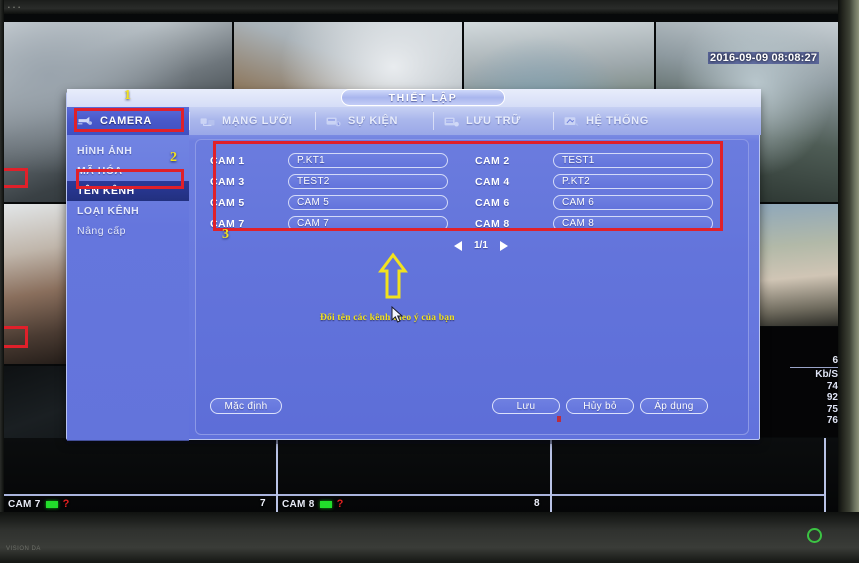  I want to click on monitor-bezel-bottom, so click(429, 537).